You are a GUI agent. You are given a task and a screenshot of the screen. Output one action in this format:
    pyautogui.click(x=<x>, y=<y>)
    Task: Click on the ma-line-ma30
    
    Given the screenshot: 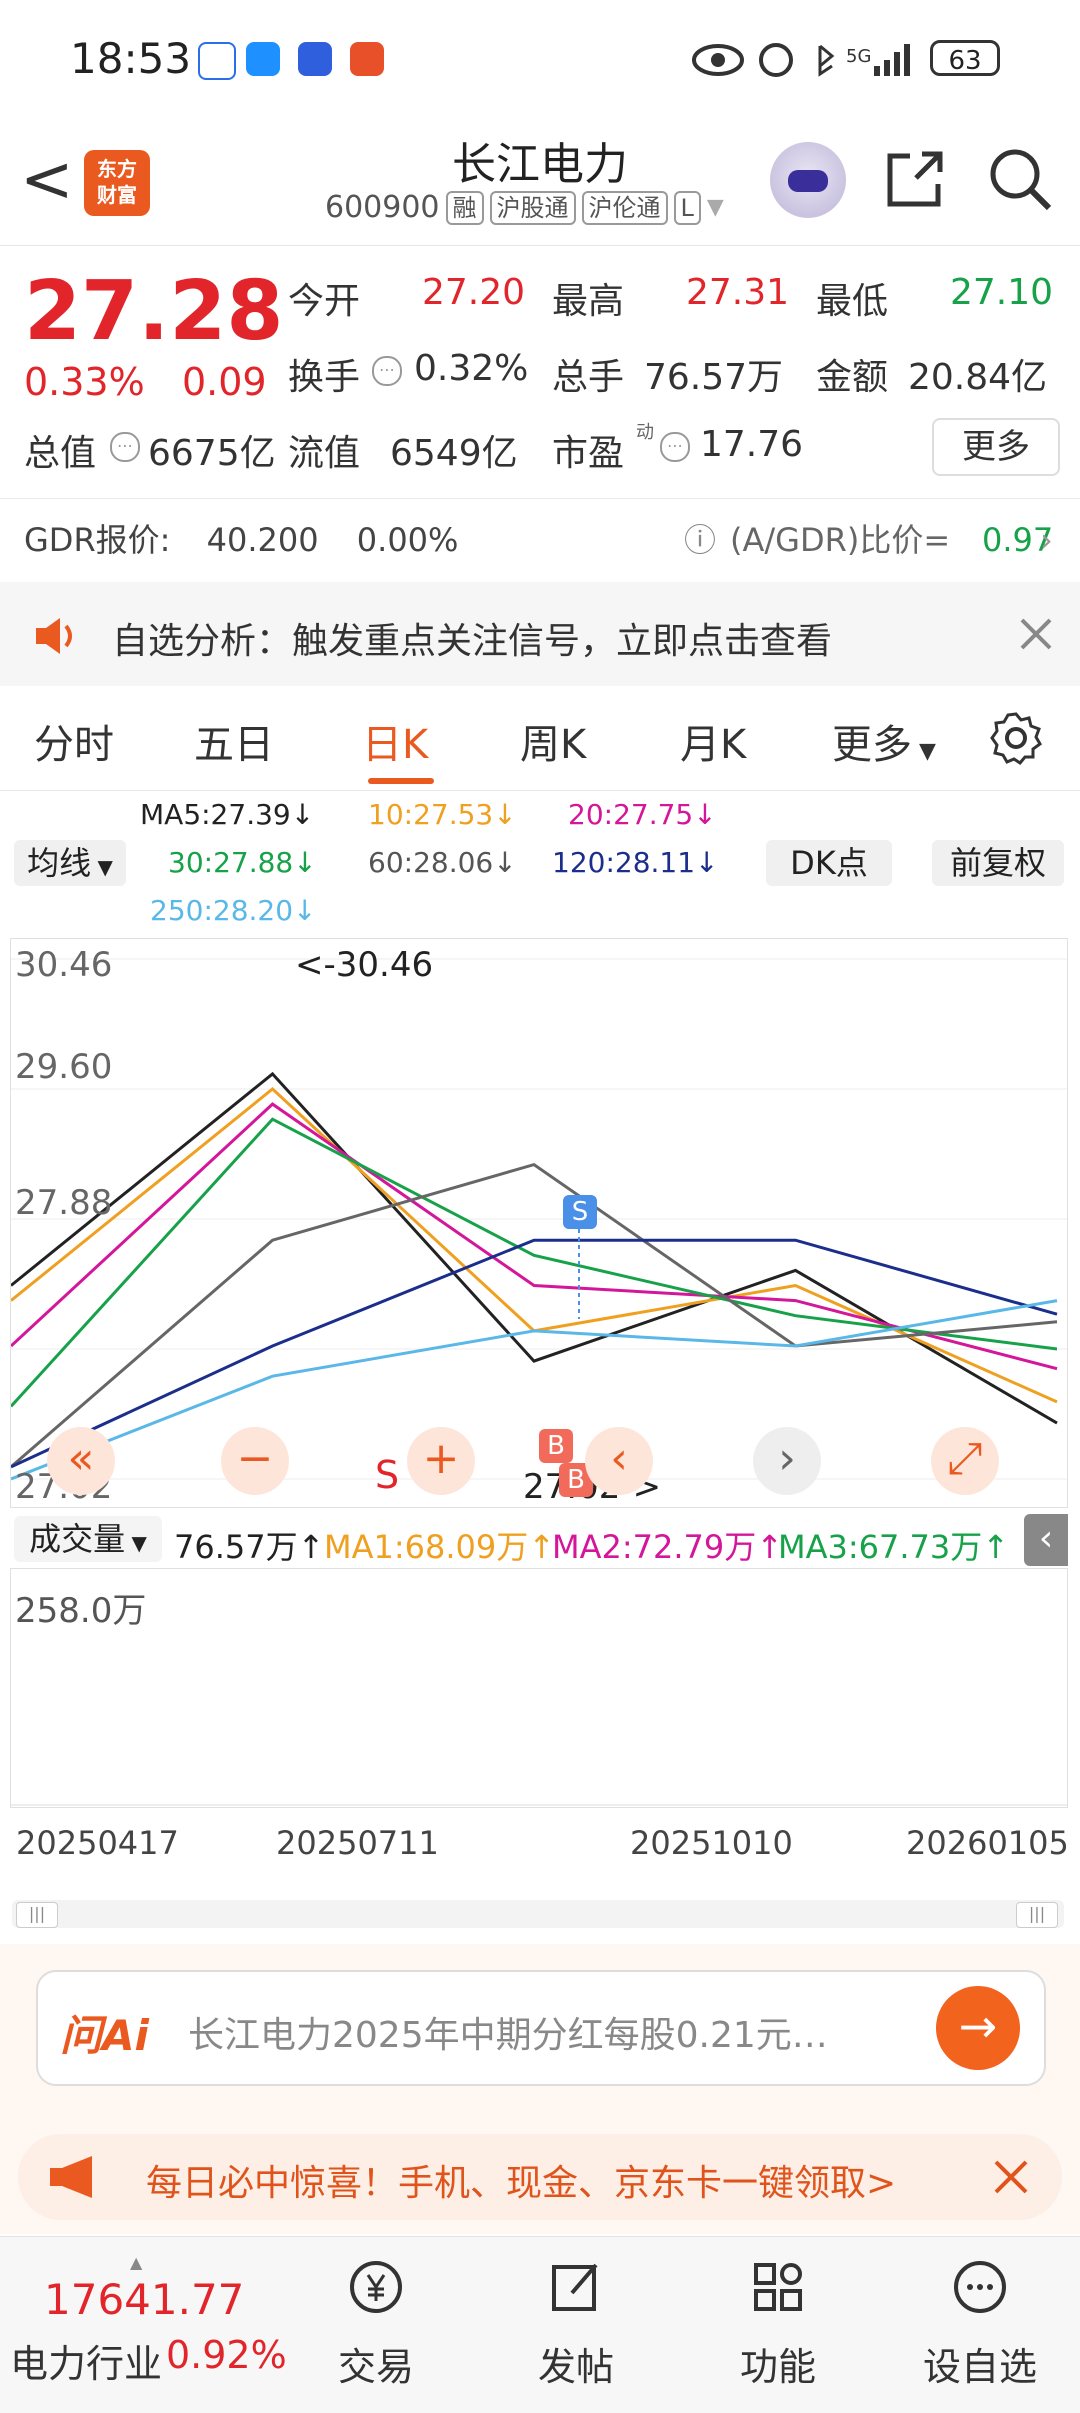 What is the action you would take?
    pyautogui.click(x=534, y=1262)
    